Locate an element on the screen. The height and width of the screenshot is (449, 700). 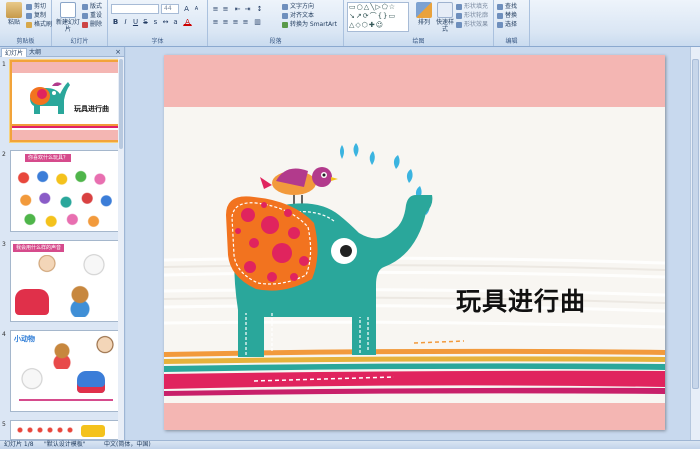
shadow-icon: s is located at coordinates (155, 21).